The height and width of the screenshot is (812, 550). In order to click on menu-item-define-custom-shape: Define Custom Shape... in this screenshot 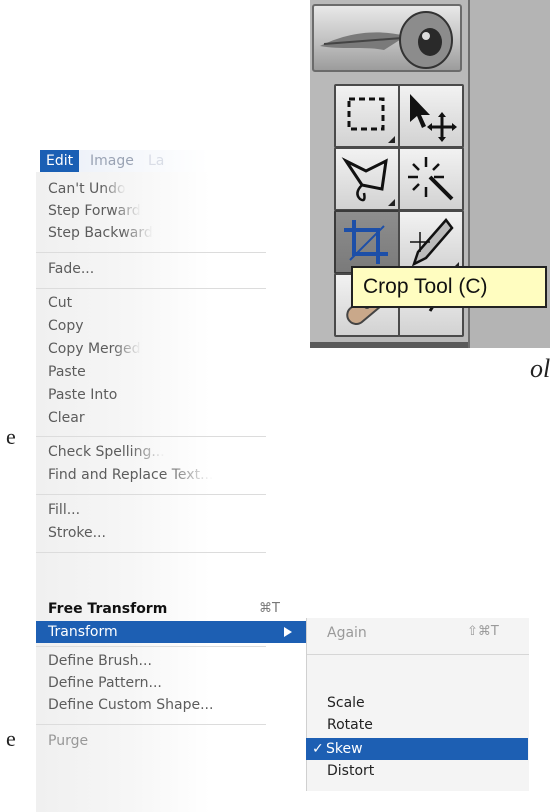, I will do `click(130, 705)`.